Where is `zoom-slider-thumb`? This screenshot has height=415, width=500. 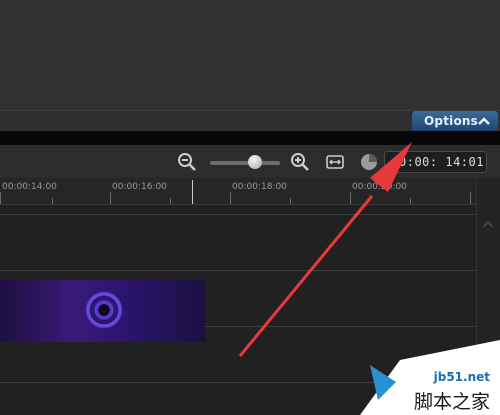
zoom-slider-thumb is located at coordinates (255, 162).